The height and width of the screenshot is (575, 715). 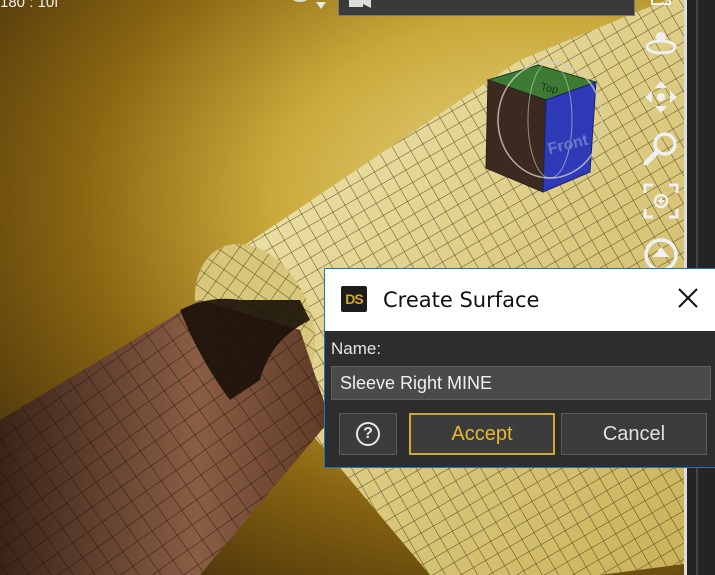 I want to click on camera-icon, so click(x=360, y=4).